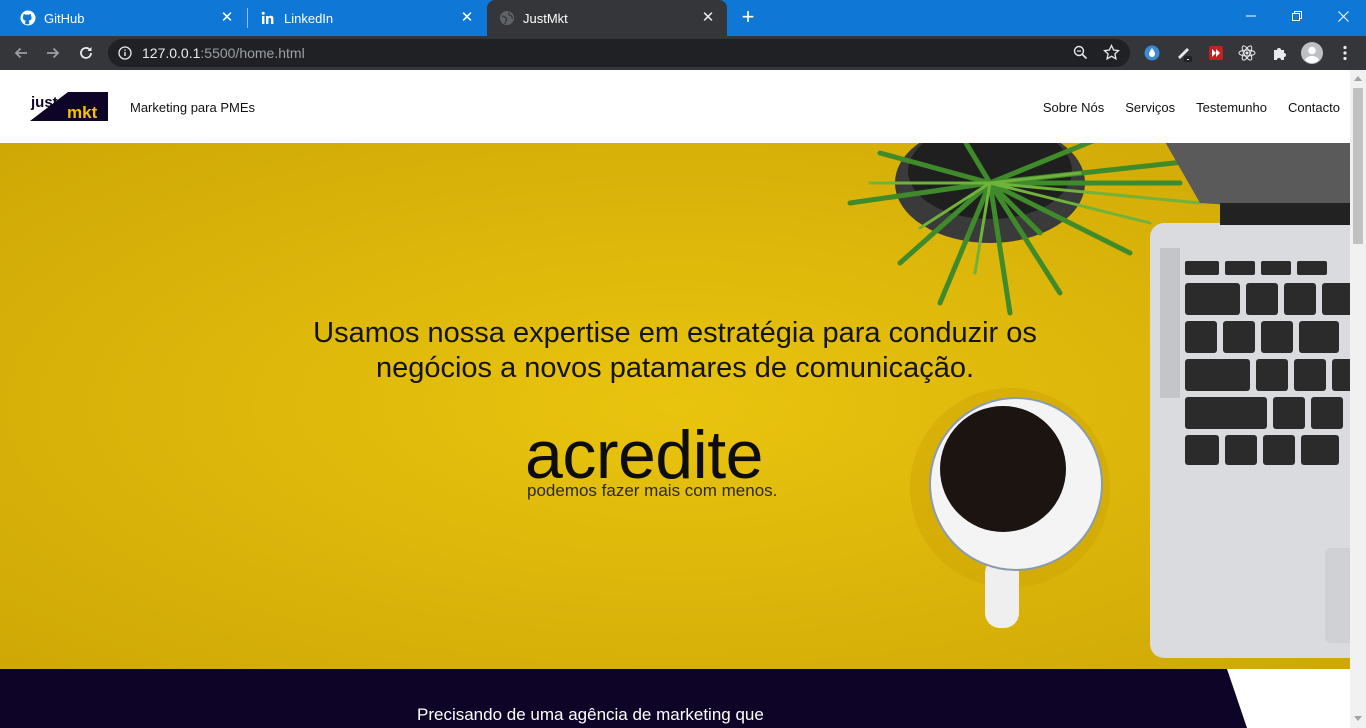 The image size is (1366, 728). What do you see at coordinates (1314, 107) in the screenshot?
I see `nav-link-contacto: Contacto` at bounding box center [1314, 107].